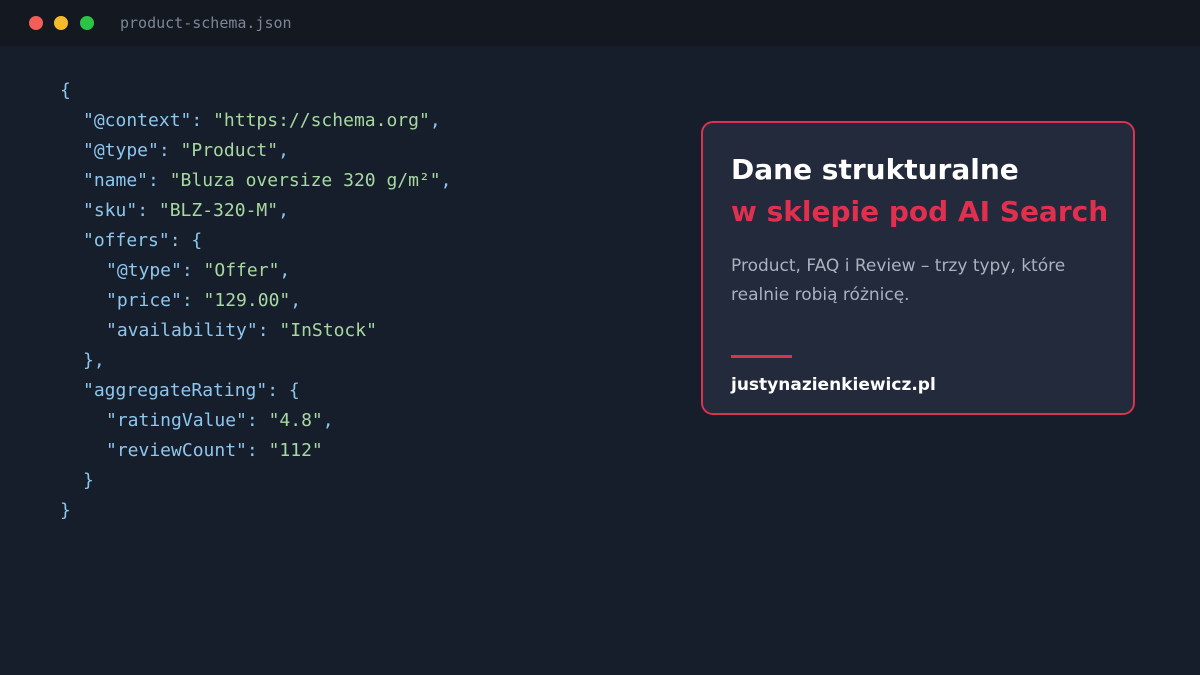  I want to click on title-bar: product-schema.json, so click(600, 23).